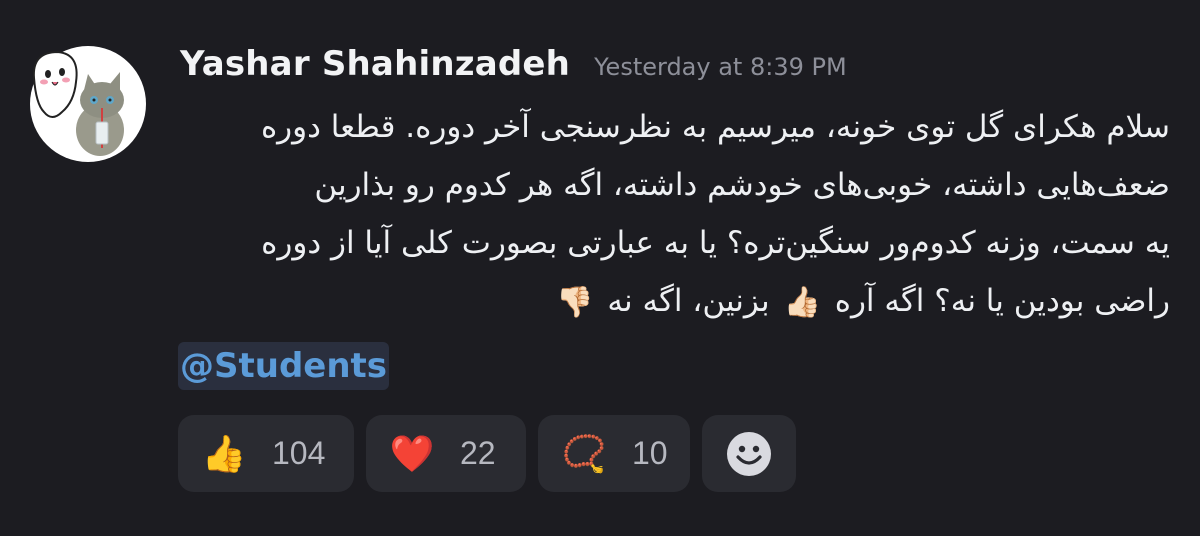  Describe the element at coordinates (720, 67) in the screenshot. I see `timestamp: Yesterday at 8:39 PM` at that location.